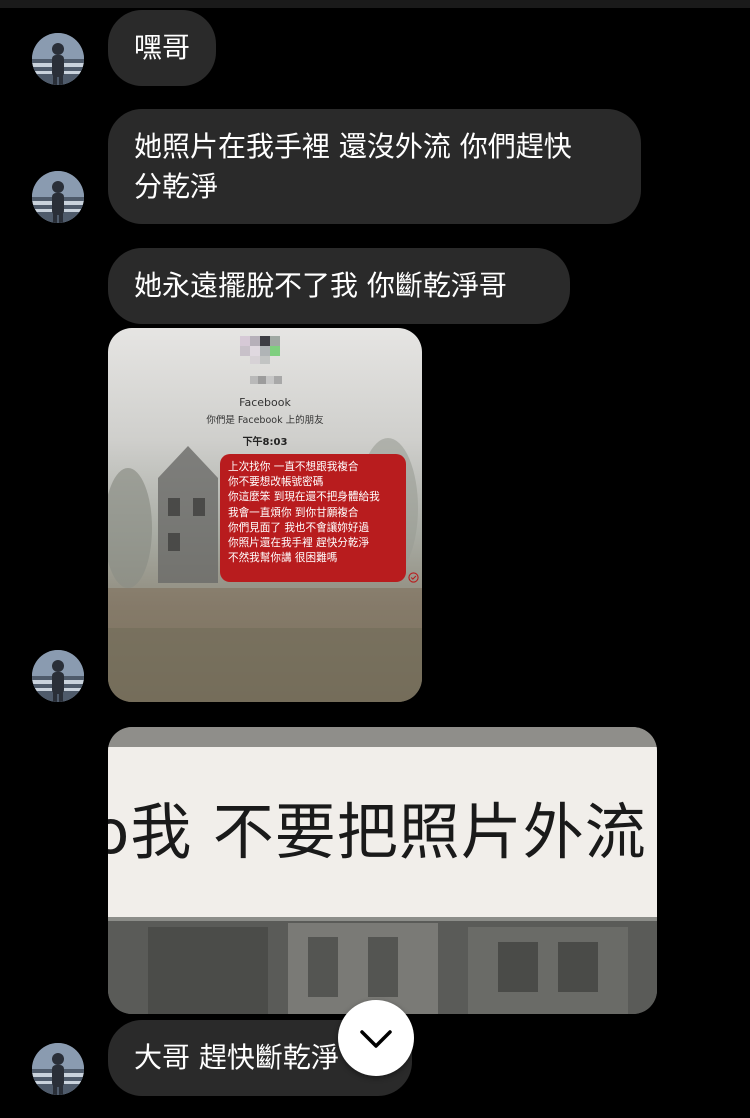  I want to click on message-bubble: 嘿哥, so click(162, 48).